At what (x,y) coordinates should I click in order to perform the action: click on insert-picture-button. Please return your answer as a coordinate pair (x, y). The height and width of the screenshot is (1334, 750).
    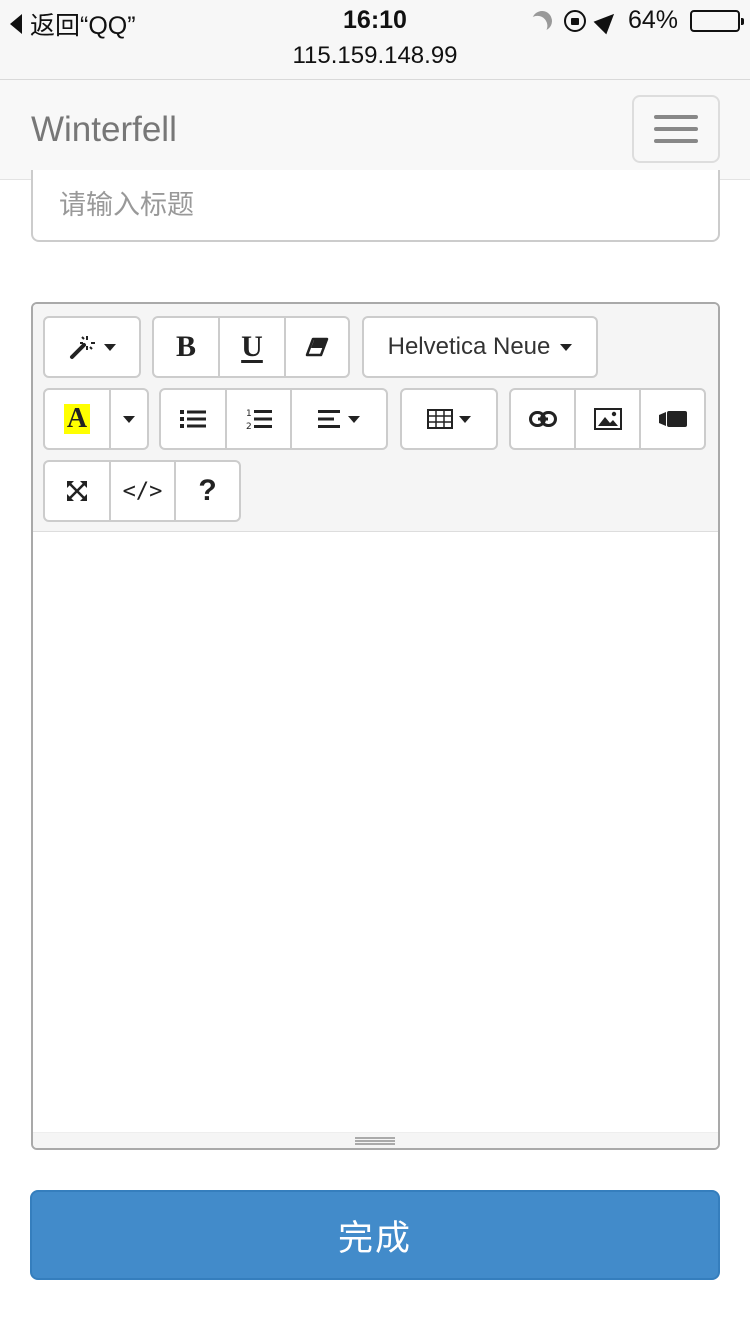
    Looking at the image, I should click on (607, 419).